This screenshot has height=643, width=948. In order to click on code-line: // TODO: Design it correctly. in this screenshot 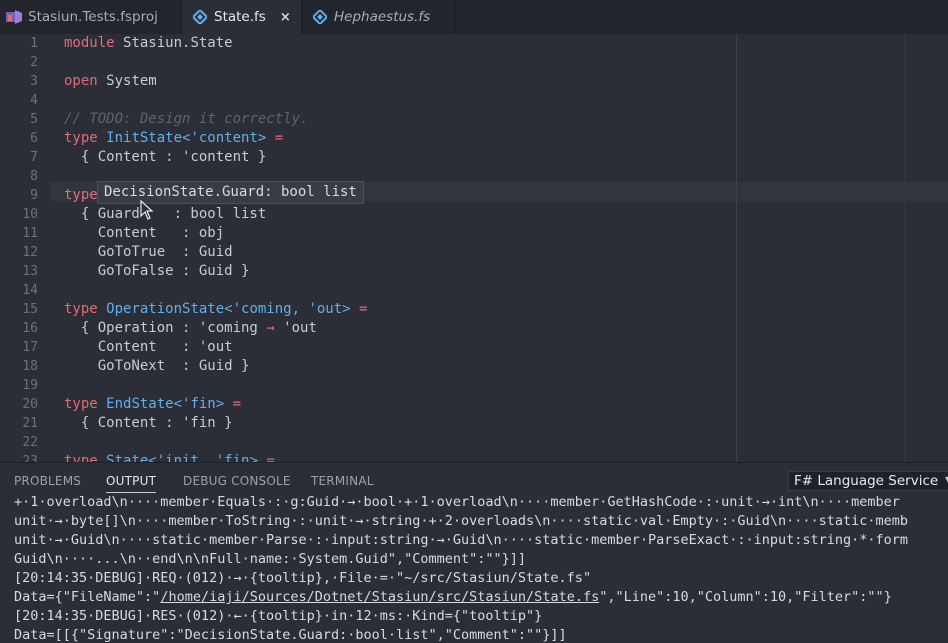, I will do `click(186, 119)`.